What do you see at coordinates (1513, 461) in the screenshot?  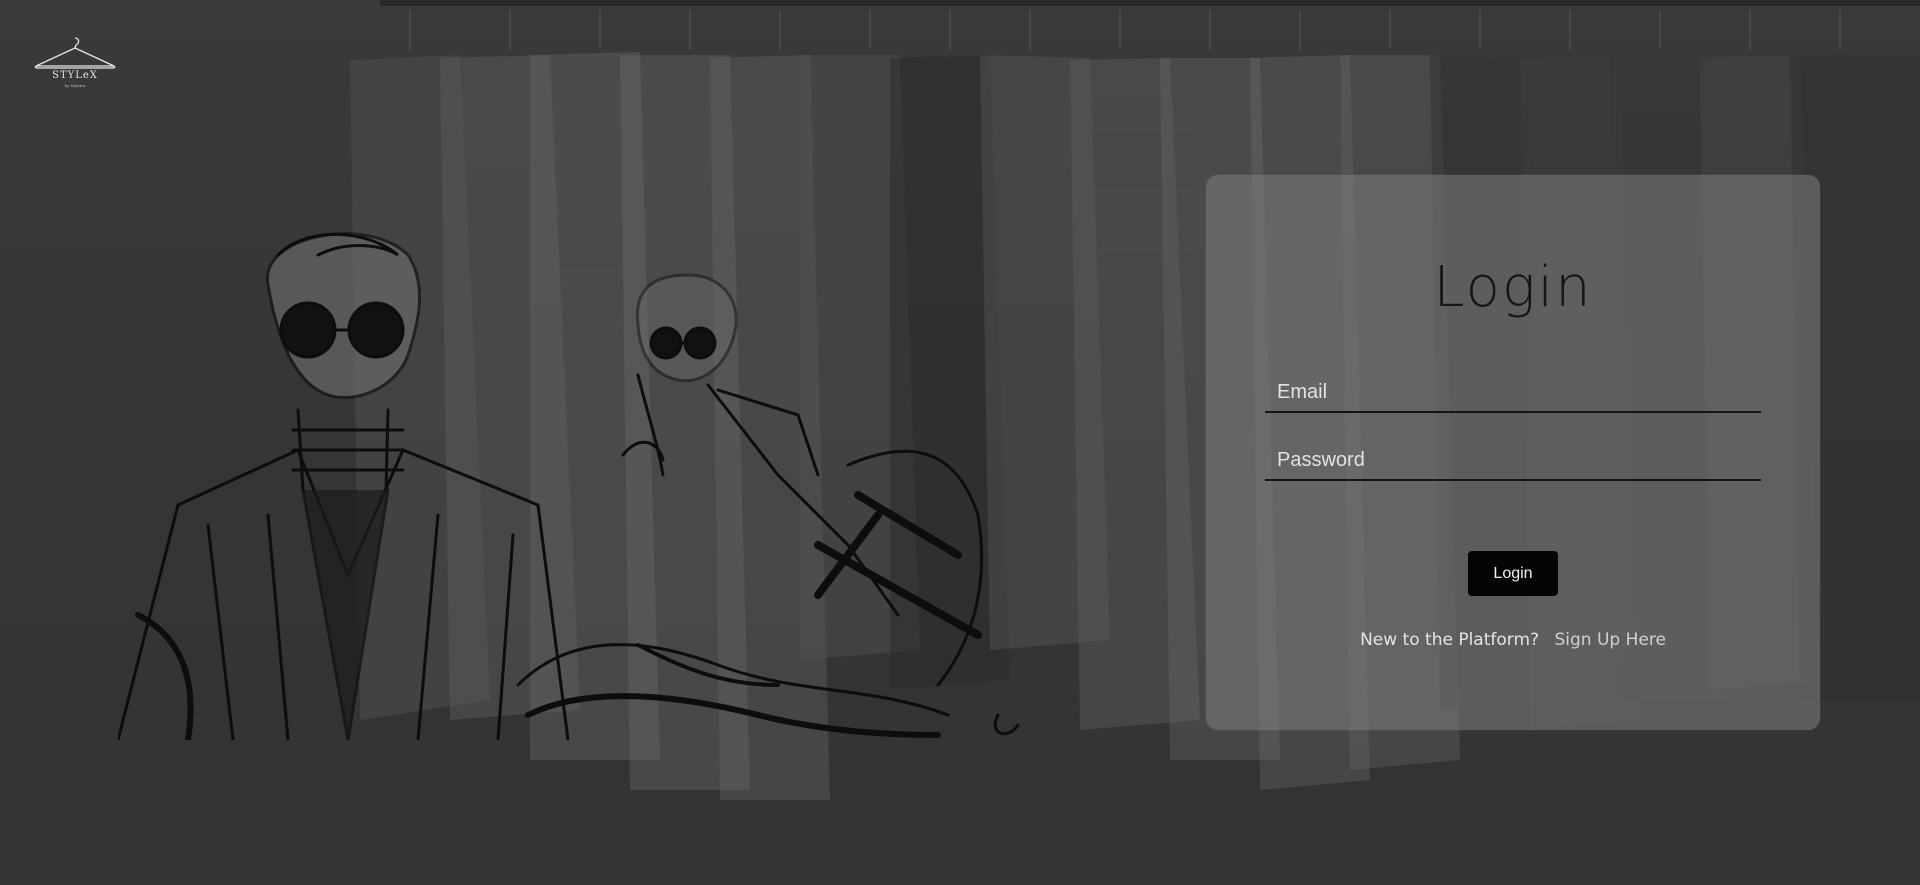 I see `password-field` at bounding box center [1513, 461].